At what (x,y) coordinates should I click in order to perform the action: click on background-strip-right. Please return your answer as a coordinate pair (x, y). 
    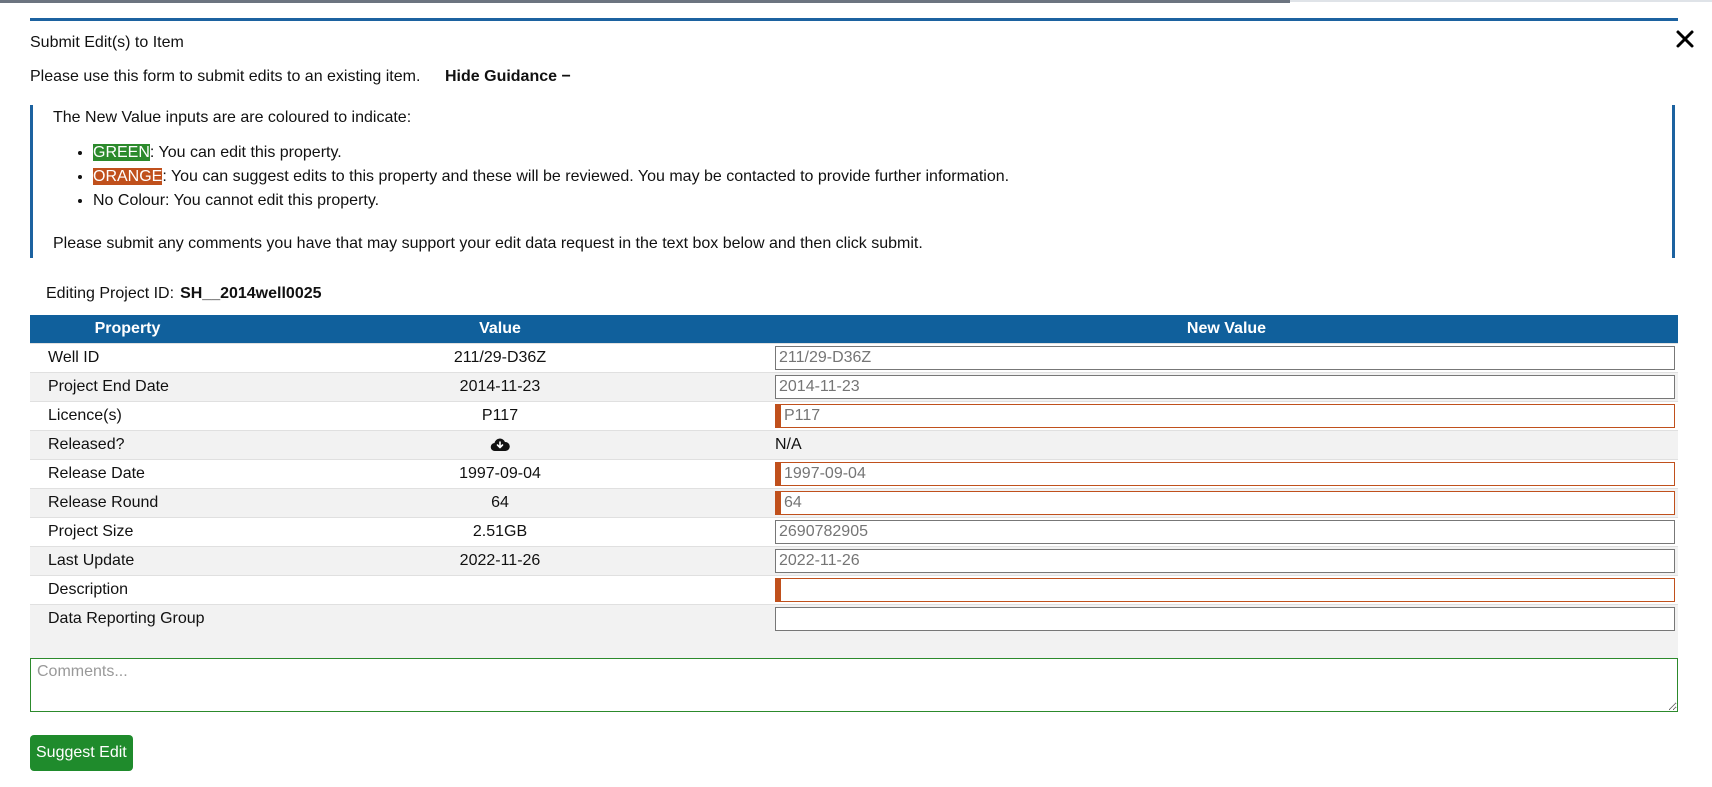
    Looking at the image, I should click on (1501, 1).